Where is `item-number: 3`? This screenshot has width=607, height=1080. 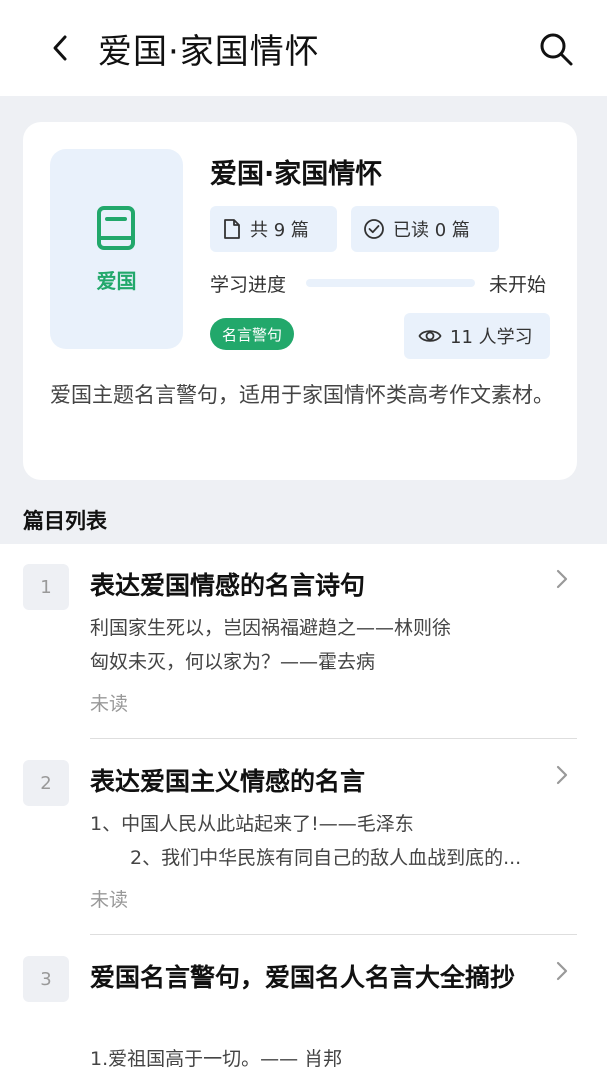 item-number: 3 is located at coordinates (46, 979).